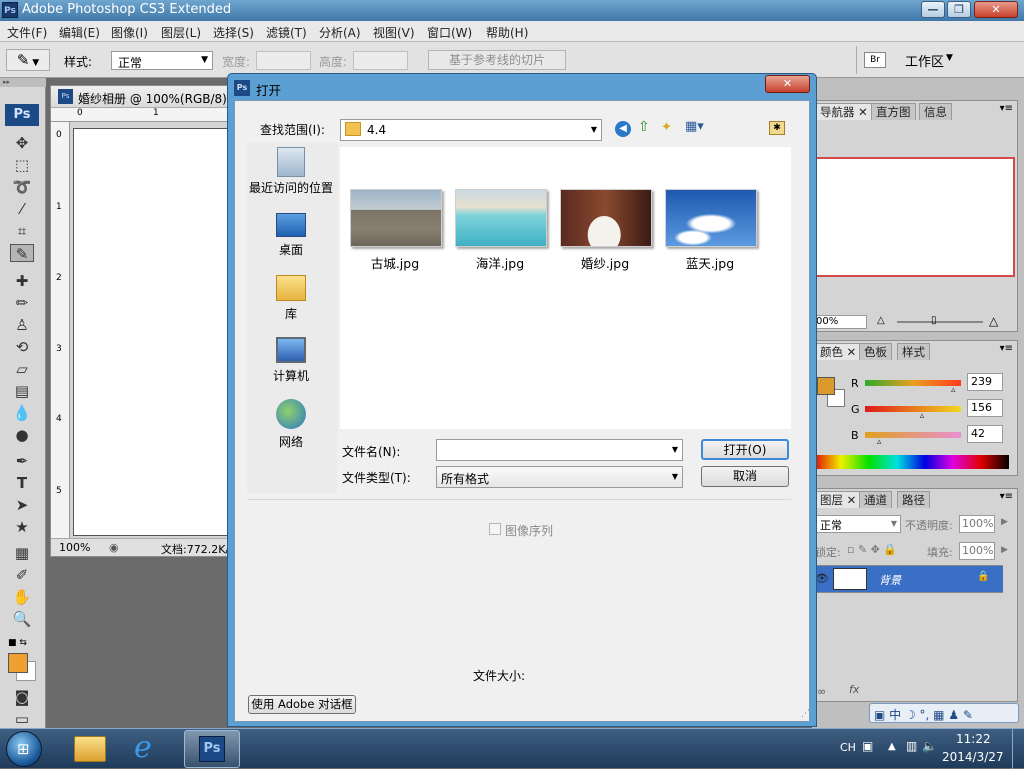 Image resolution: width=1024 pixels, height=769 pixels. I want to click on favorites-folder-icon: ✱, so click(777, 128).